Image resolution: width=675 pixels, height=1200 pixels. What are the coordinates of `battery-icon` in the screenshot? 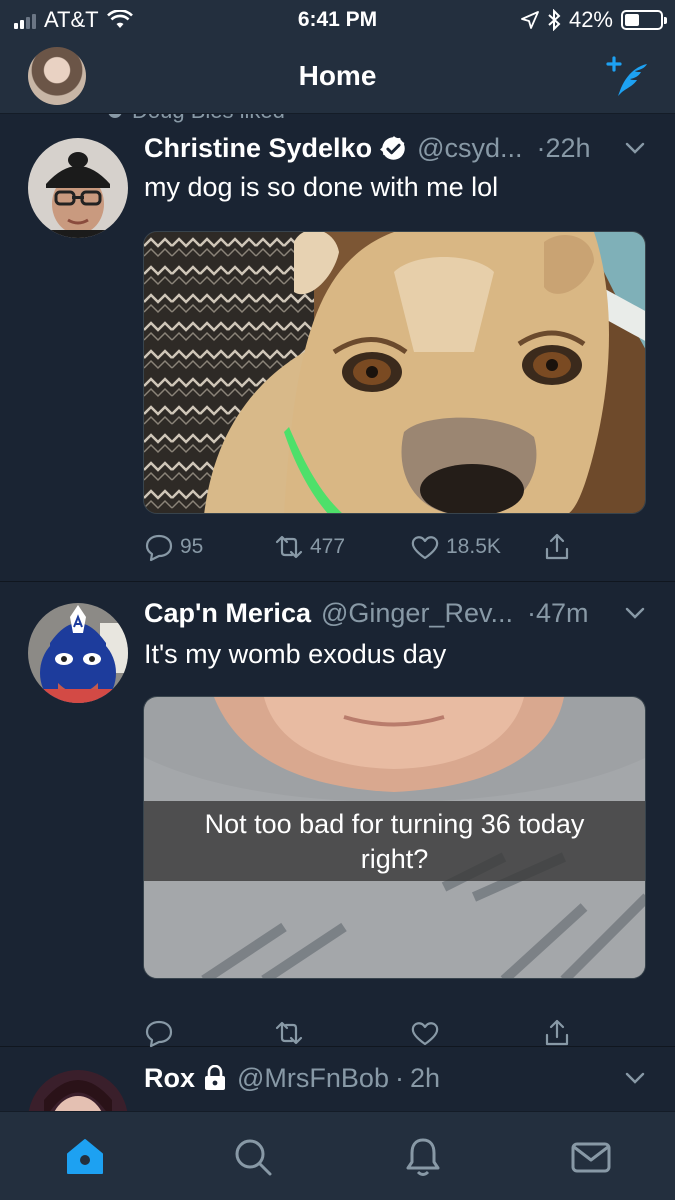 It's located at (644, 20).